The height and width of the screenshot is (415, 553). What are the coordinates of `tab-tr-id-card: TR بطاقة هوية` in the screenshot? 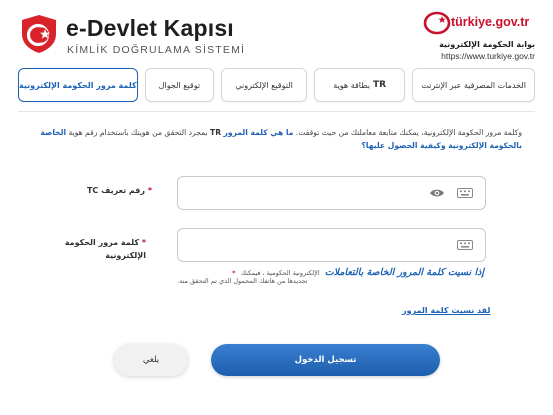 It's located at (360, 85).